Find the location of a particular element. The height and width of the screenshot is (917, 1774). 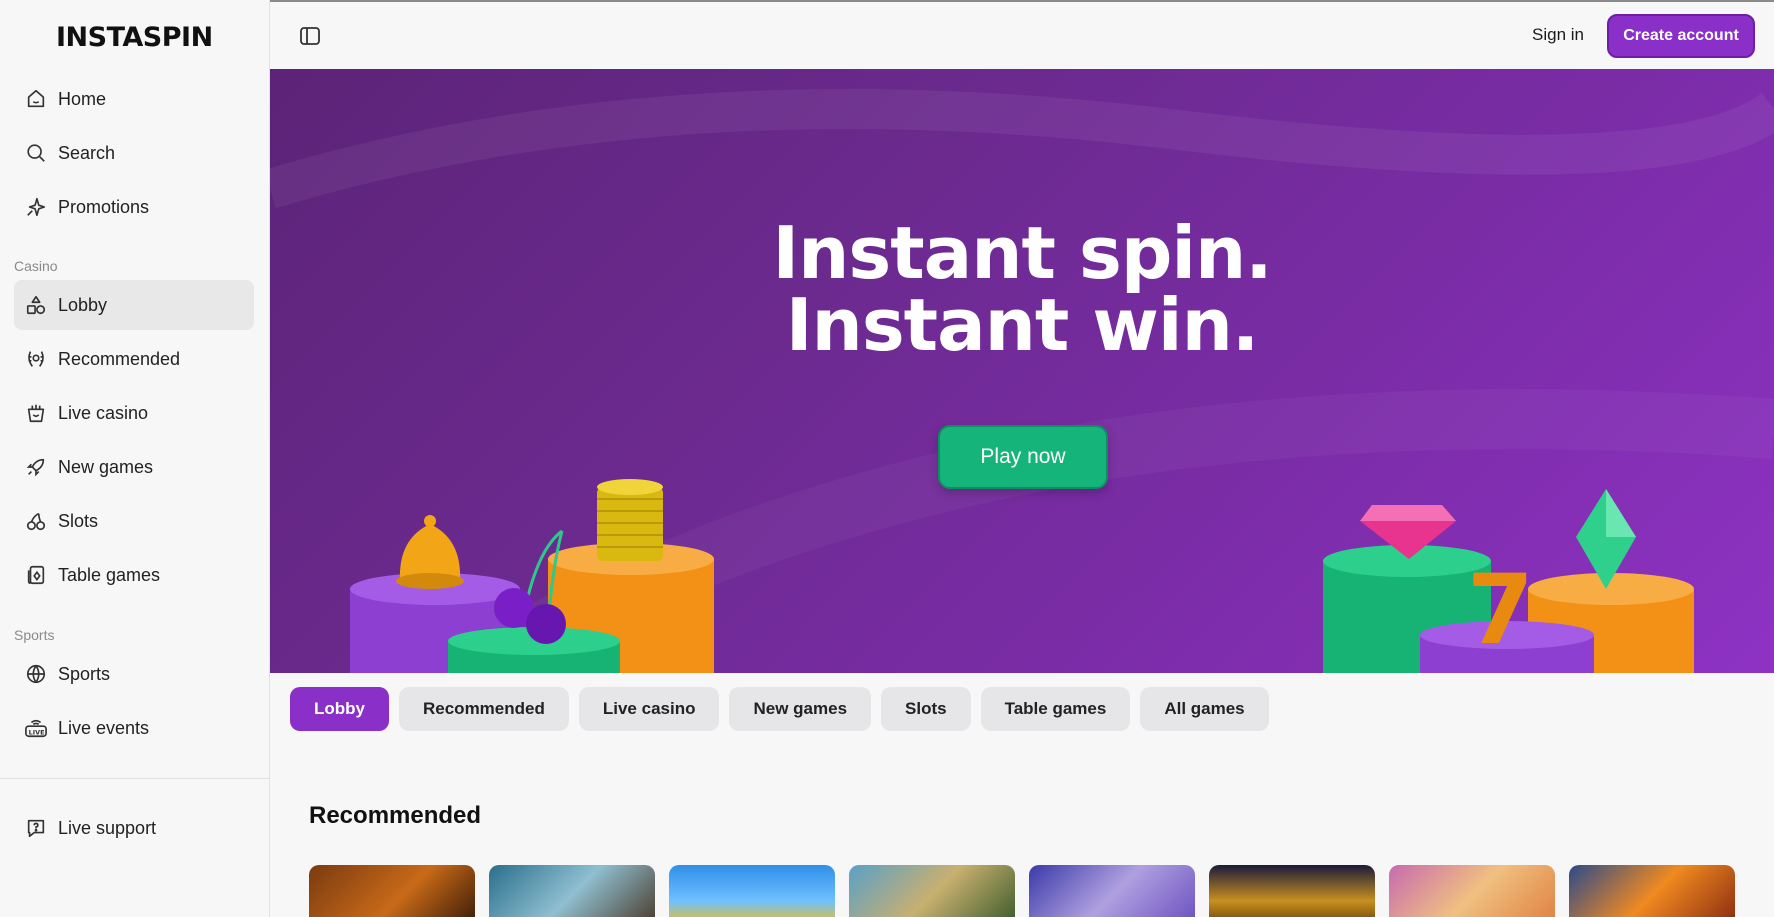

sidebar-item-label: Live events is located at coordinates (104, 727).